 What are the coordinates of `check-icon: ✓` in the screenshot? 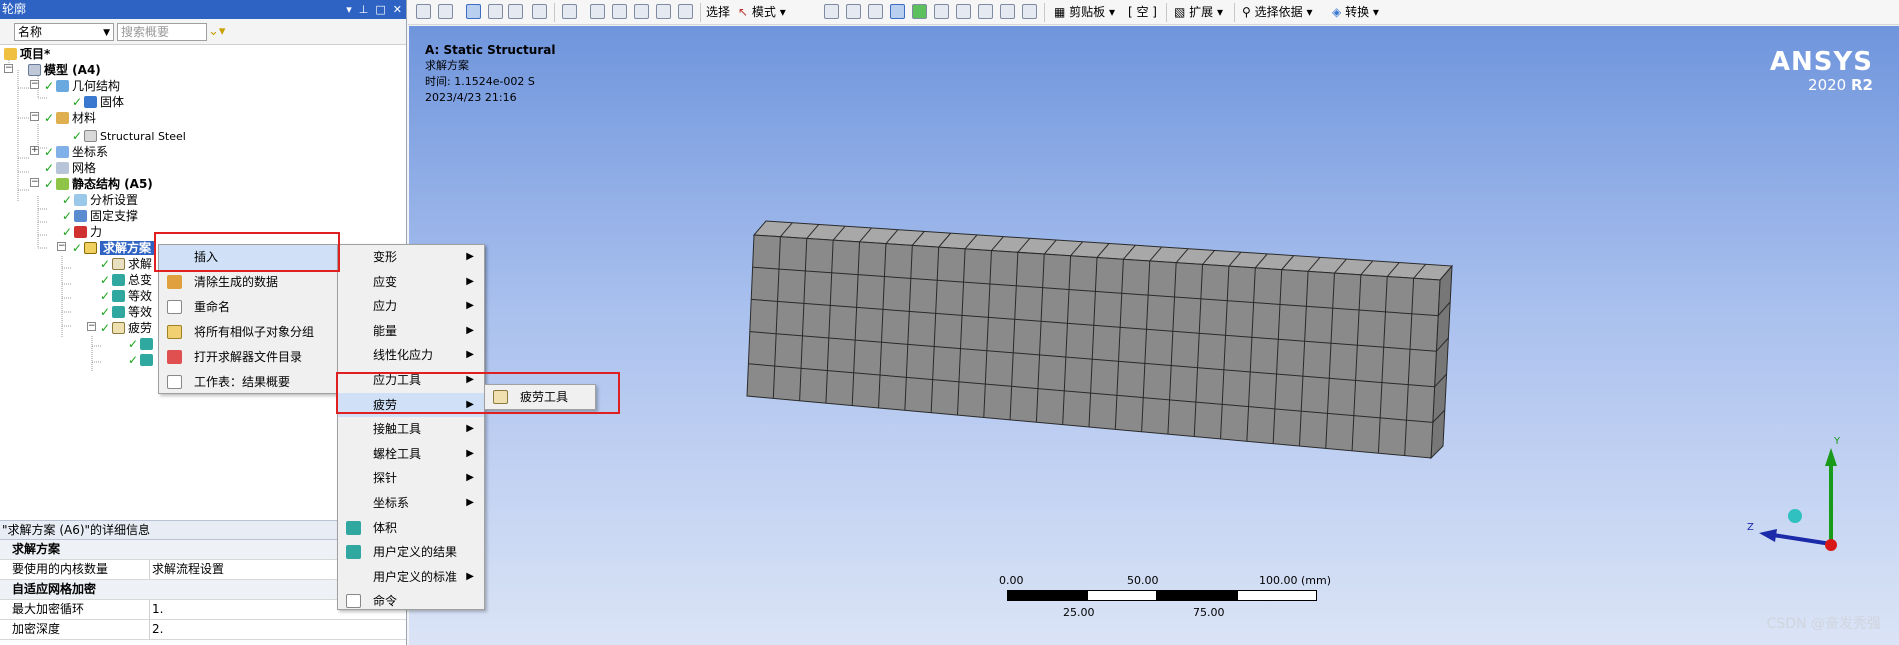 It's located at (77, 248).